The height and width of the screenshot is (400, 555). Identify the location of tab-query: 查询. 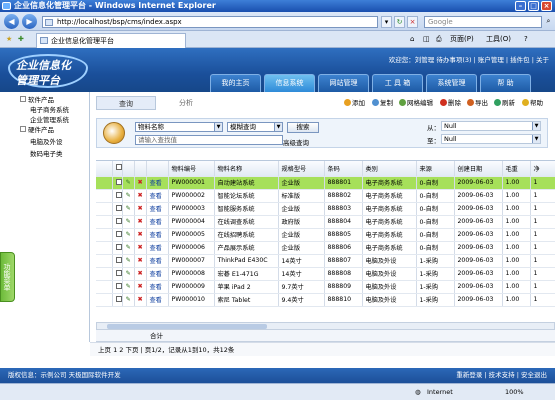
(126, 103).